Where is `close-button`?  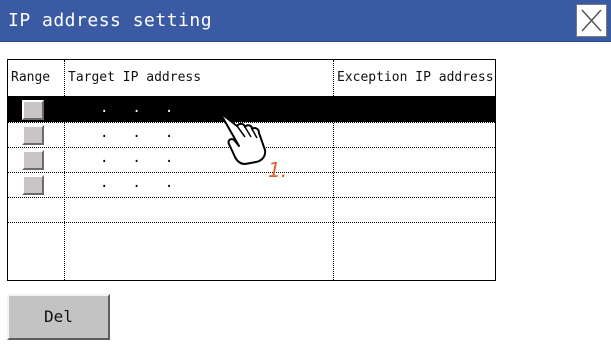
close-button is located at coordinates (591, 20).